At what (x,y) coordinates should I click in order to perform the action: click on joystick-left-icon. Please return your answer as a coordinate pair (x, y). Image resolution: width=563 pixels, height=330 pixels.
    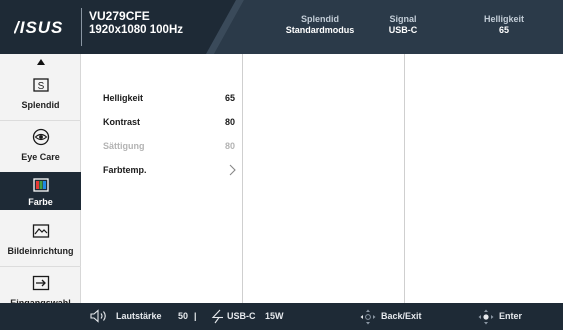
    Looking at the image, I should click on (368, 317).